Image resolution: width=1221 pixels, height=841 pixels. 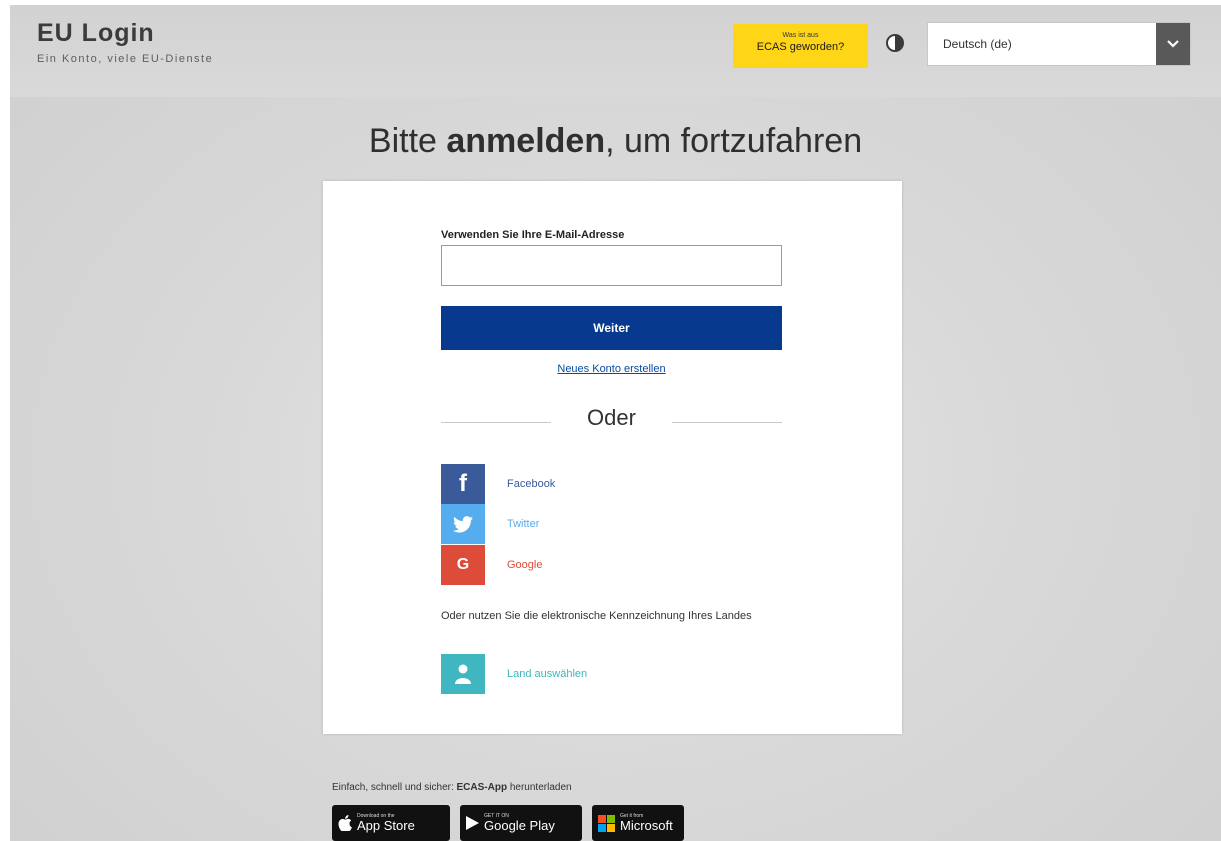 I want to click on email-label: Verwenden Sie Ihre E-Mail-Adresse, so click(x=533, y=235).